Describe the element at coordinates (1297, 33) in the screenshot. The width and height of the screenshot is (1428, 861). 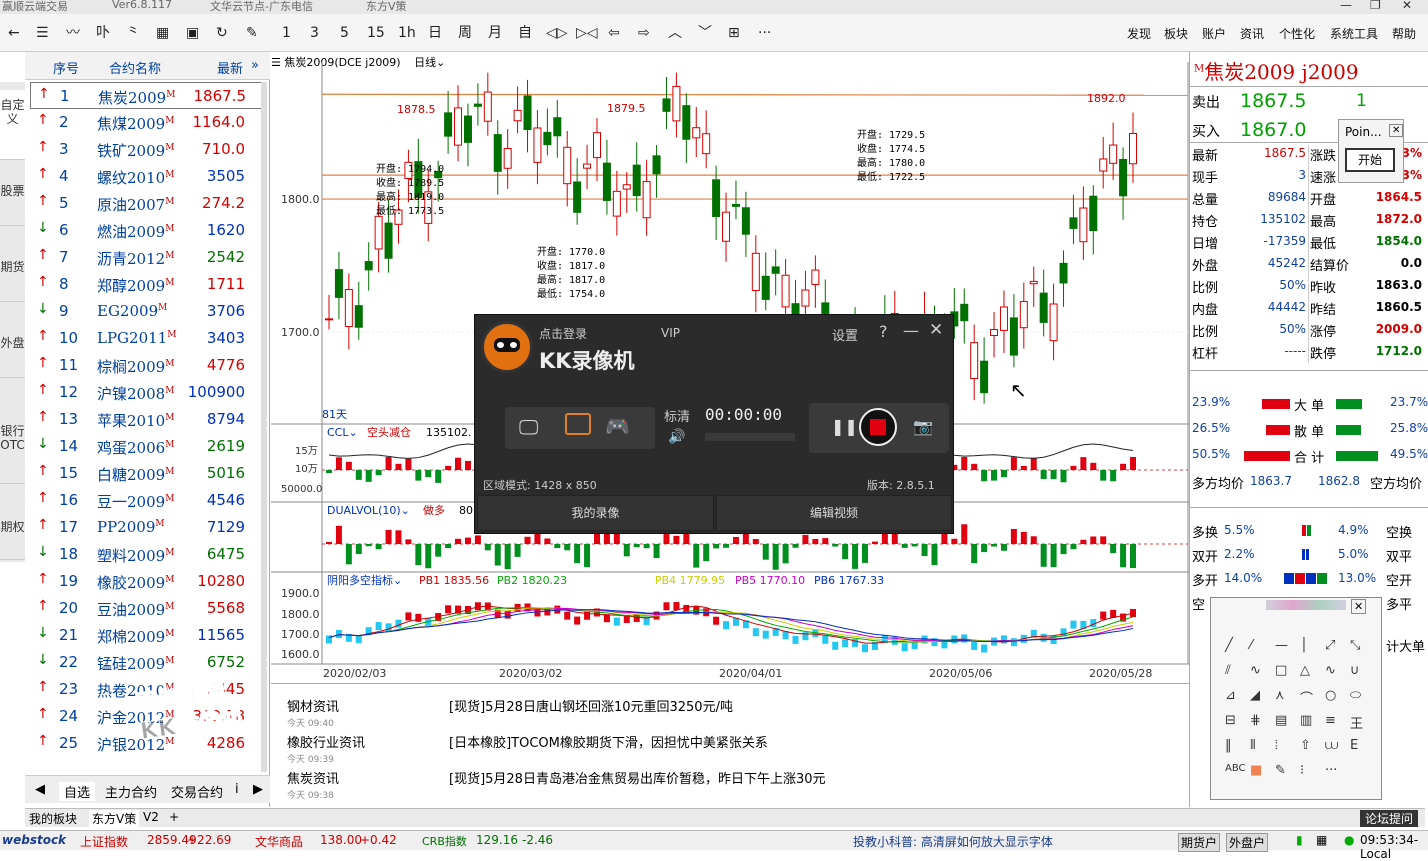
I see `menu-personalize: 个性化` at that location.